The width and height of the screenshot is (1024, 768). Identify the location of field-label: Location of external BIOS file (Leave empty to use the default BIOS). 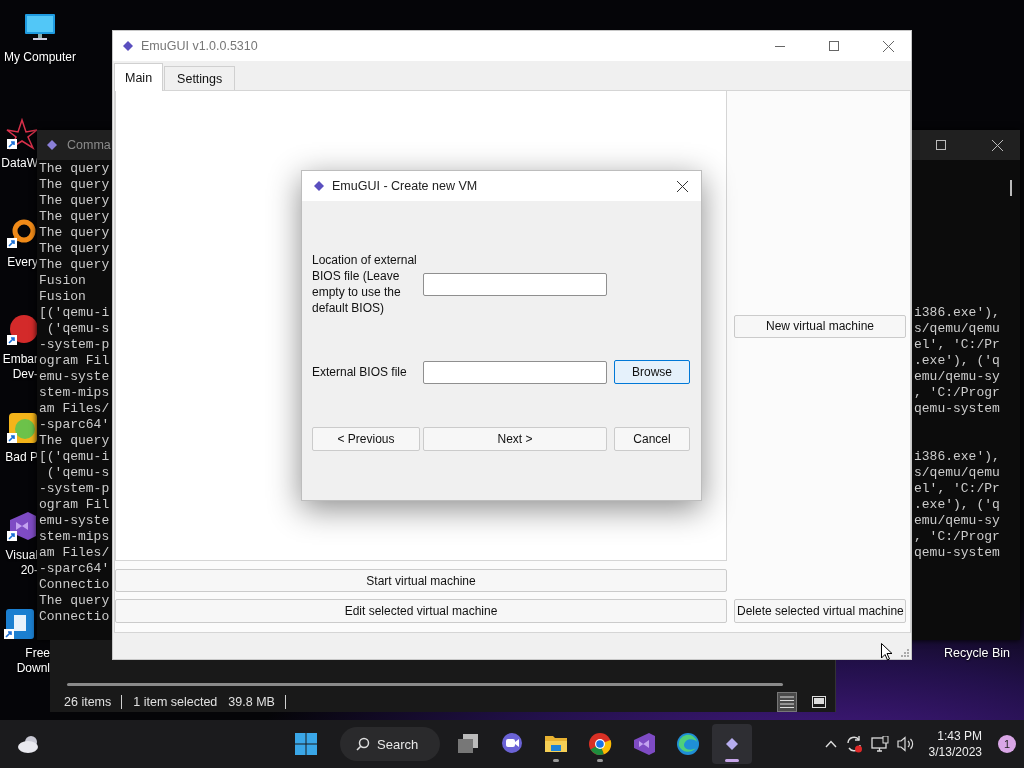
(365, 284).